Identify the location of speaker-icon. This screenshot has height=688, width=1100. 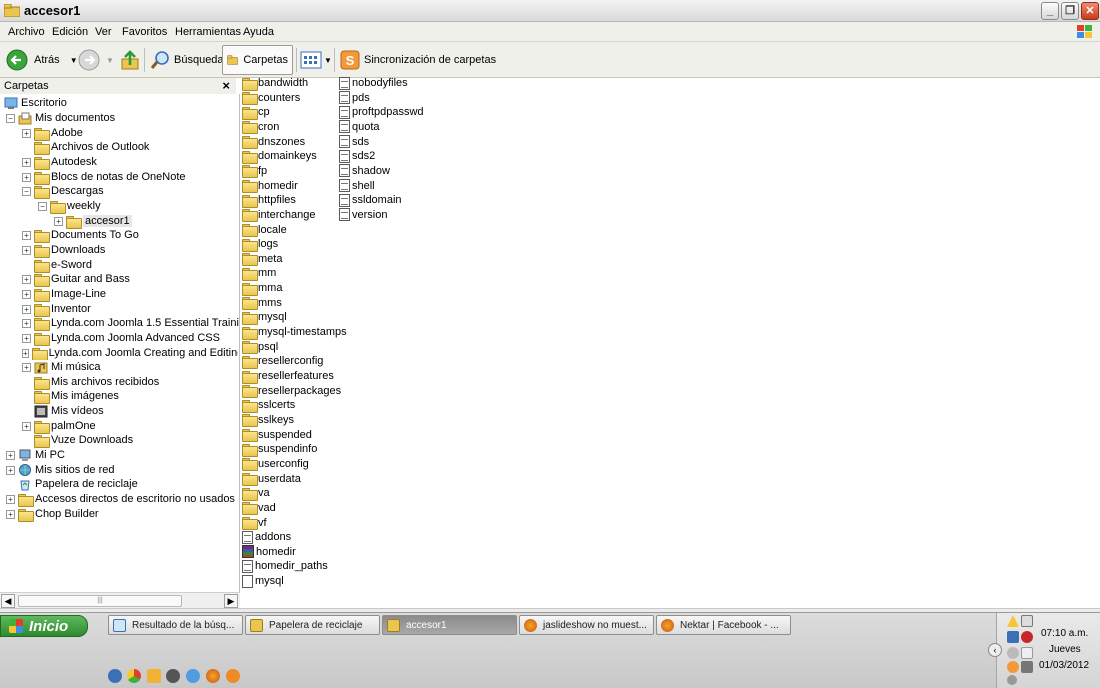
(1027, 621).